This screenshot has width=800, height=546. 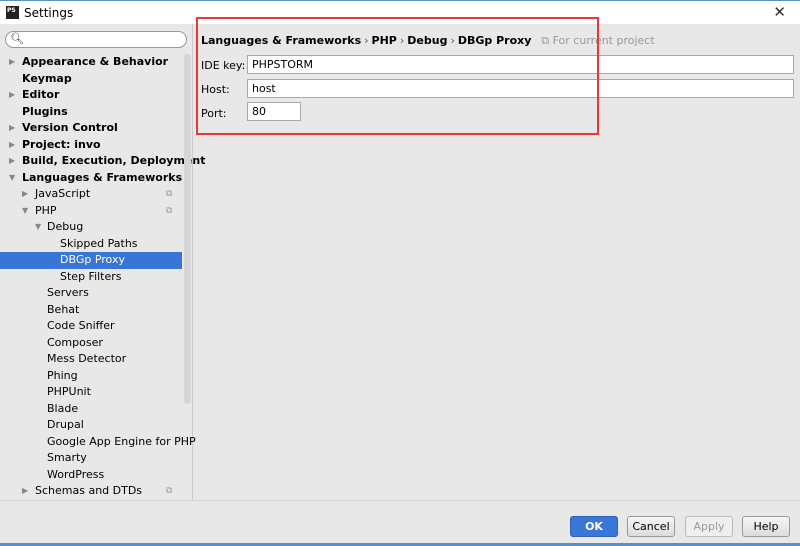 I want to click on tree-item: ▼ Languages & Frameworks, so click(x=91, y=178).